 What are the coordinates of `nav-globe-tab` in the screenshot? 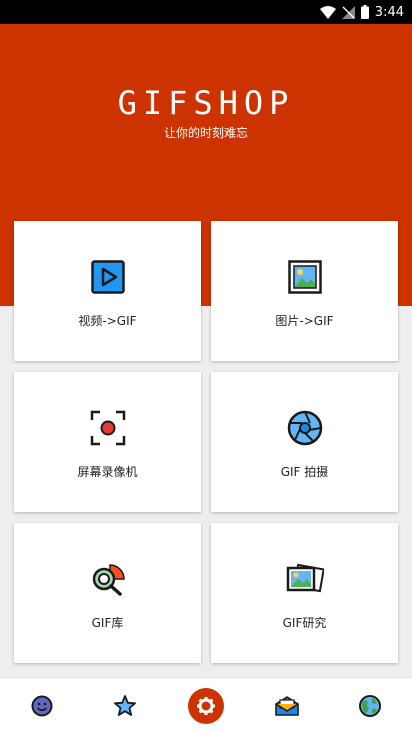 It's located at (370, 706).